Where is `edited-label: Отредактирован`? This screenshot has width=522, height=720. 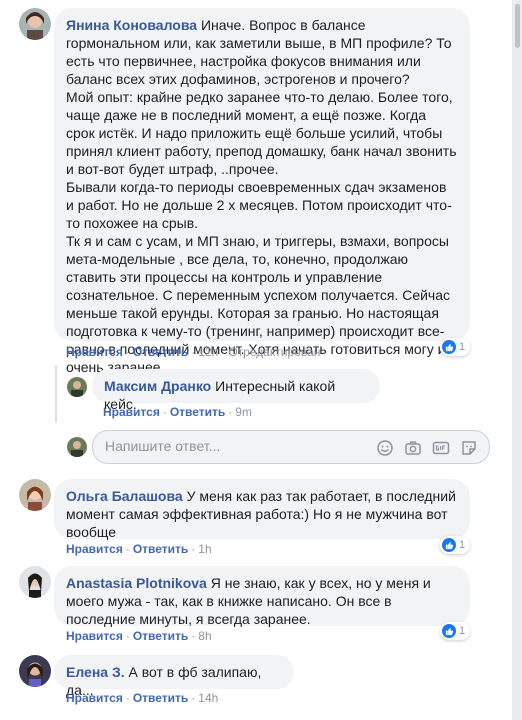 edited-label: Отредактирован is located at coordinates (274, 352).